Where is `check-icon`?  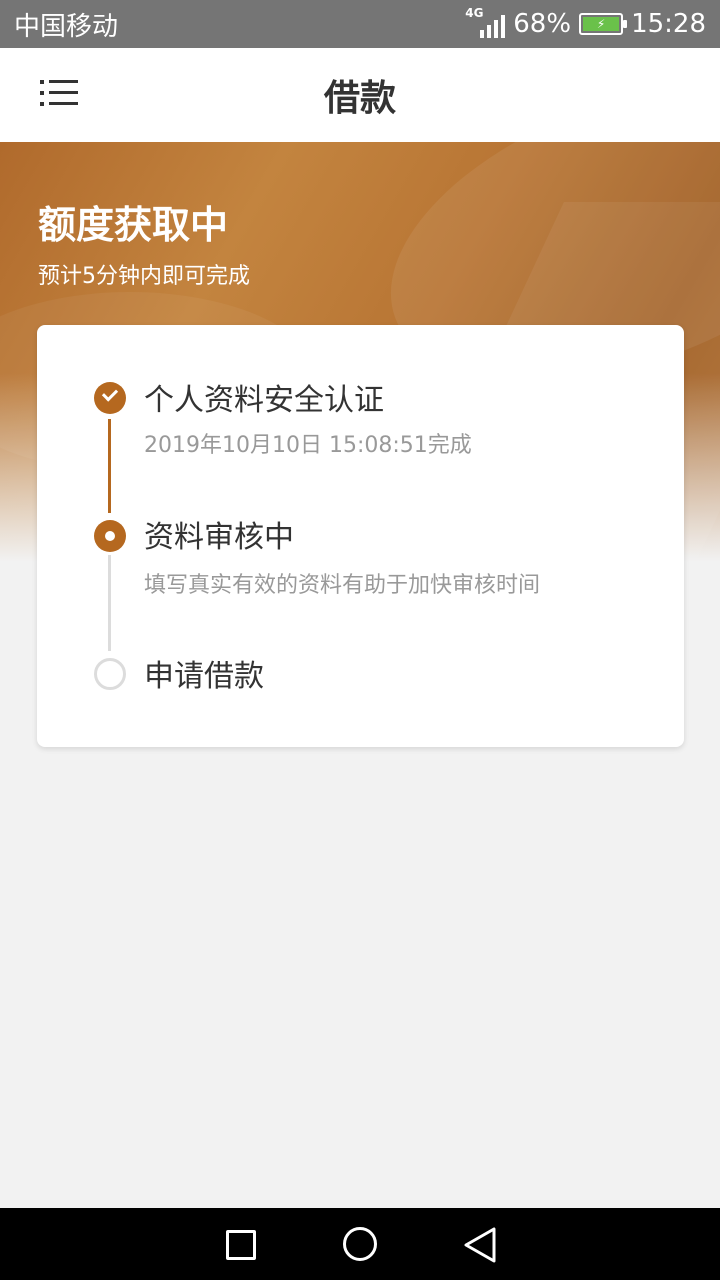
check-icon is located at coordinates (110, 398).